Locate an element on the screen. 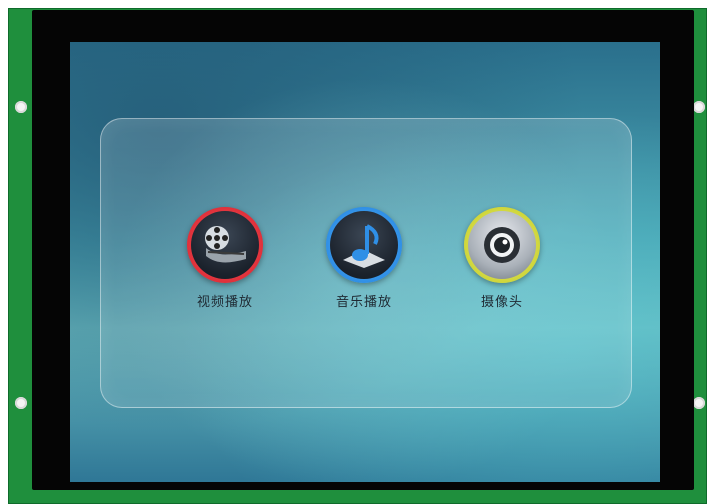 The width and height of the screenshot is (707, 504). camera-icon-ring is located at coordinates (502, 245).